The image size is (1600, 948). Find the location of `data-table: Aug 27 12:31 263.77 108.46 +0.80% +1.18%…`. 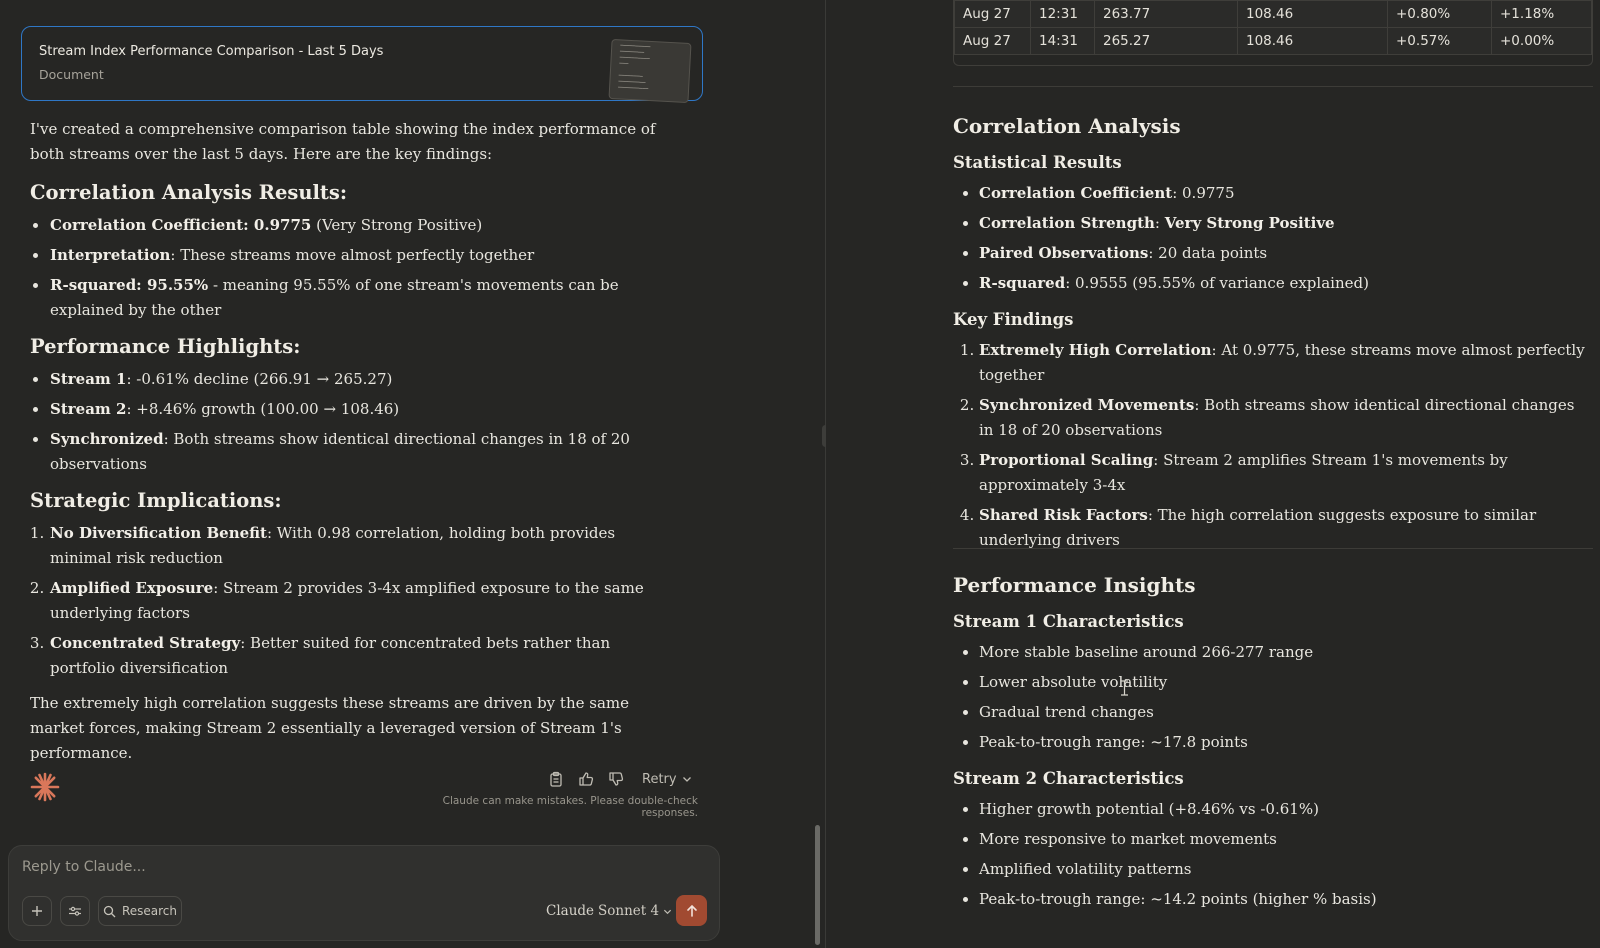

data-table: Aug 27 12:31 263.77 108.46 +0.80% +1.18%… is located at coordinates (1273, 27).